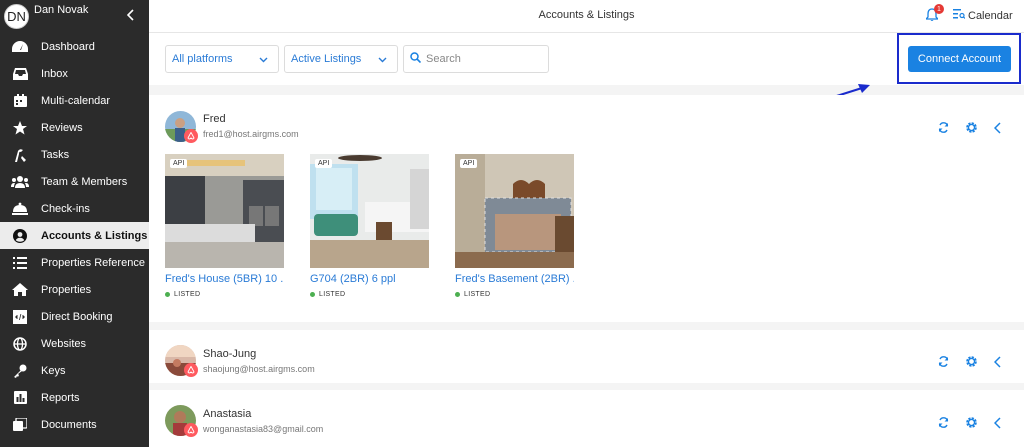 The width and height of the screenshot is (1024, 447). I want to click on search-box, so click(476, 59).